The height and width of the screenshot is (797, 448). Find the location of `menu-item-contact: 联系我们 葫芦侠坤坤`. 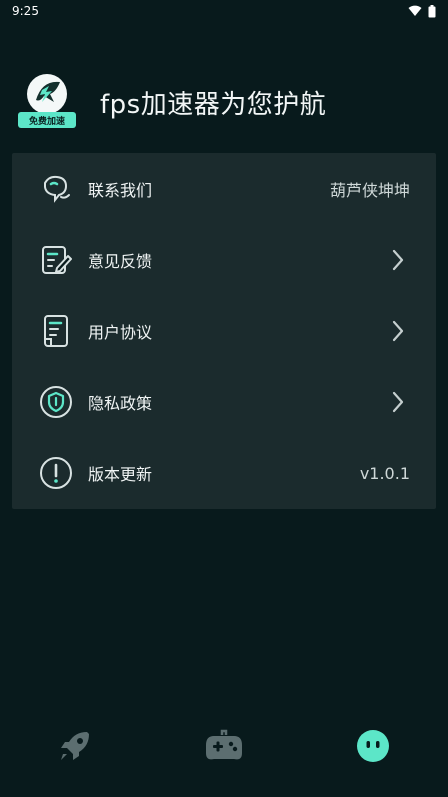

menu-item-contact: 联系我们 葫芦侠坤坤 is located at coordinates (224, 188).